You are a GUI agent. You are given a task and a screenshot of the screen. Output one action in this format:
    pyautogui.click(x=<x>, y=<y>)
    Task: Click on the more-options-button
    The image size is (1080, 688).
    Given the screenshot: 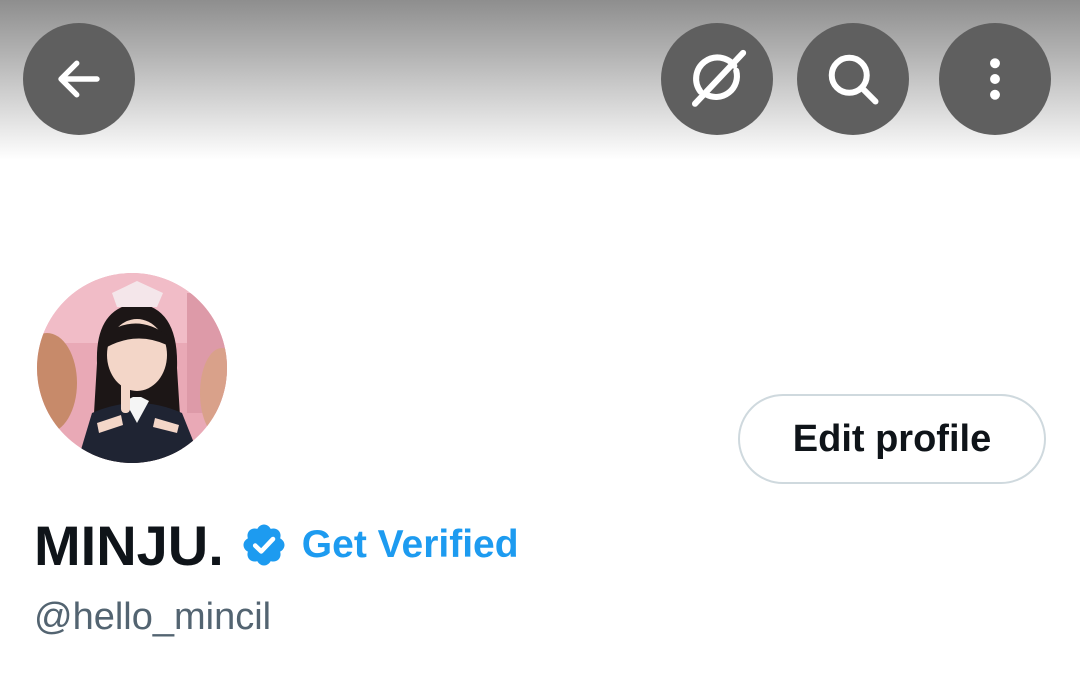 What is the action you would take?
    pyautogui.click(x=995, y=79)
    